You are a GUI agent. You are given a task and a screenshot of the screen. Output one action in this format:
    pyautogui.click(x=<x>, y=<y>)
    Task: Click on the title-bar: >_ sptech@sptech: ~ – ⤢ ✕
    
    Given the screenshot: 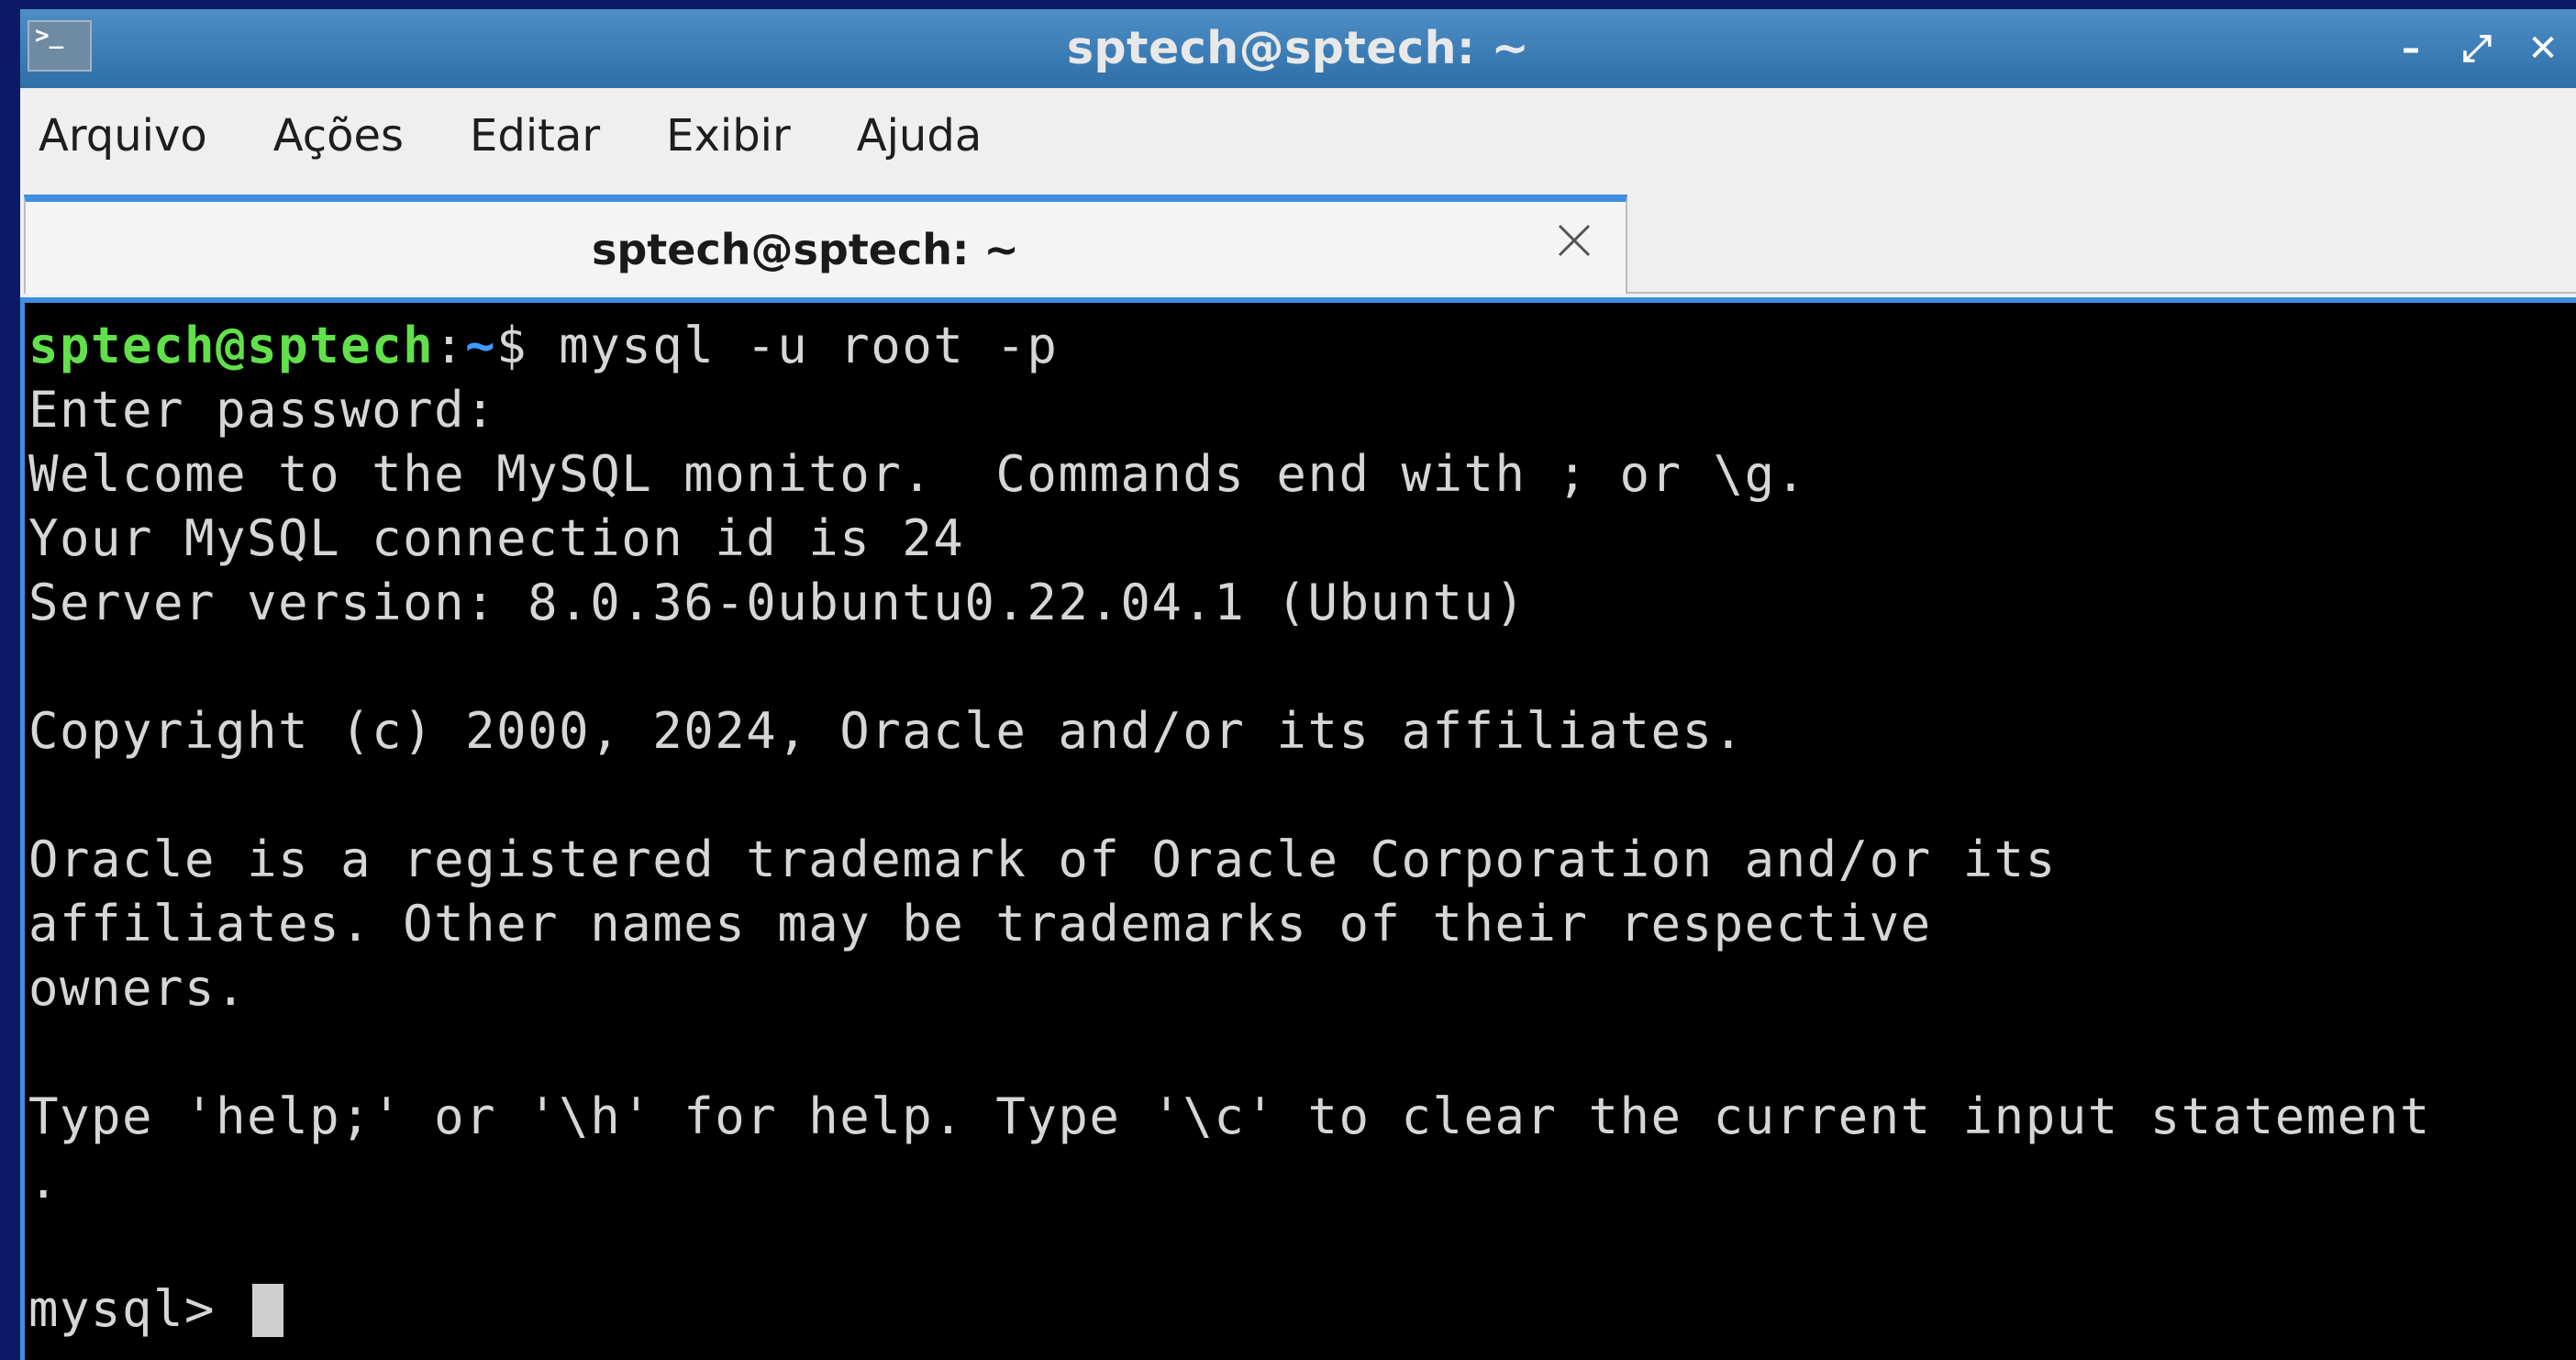 What is the action you would take?
    pyautogui.click(x=1298, y=48)
    